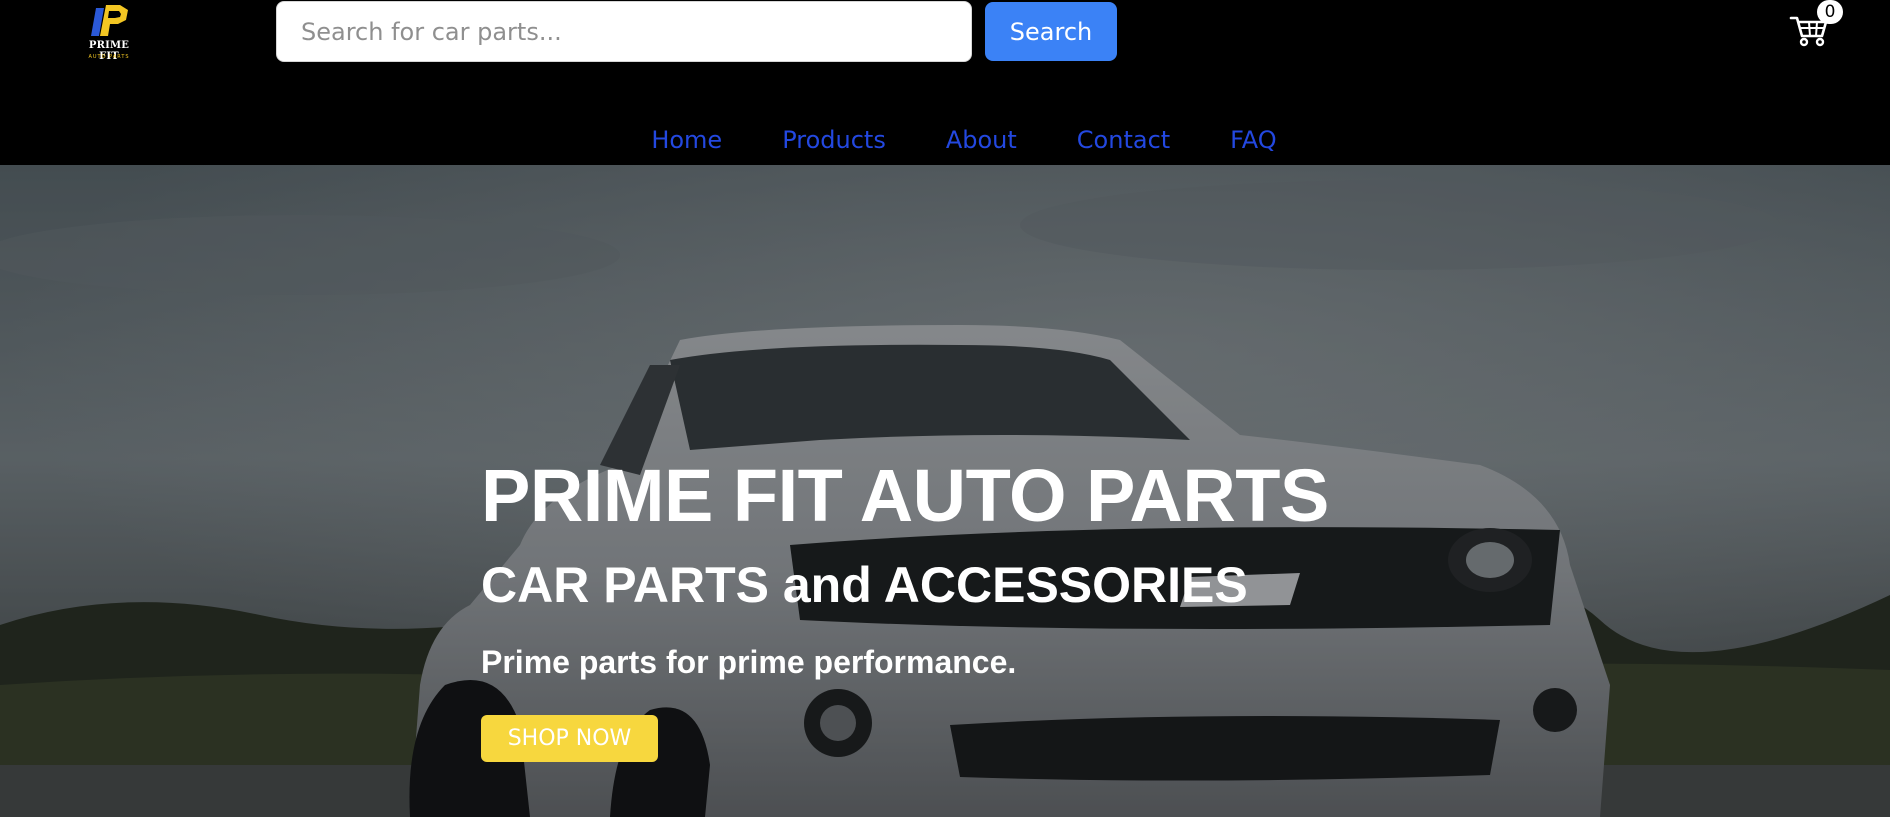 The height and width of the screenshot is (817, 1890). Describe the element at coordinates (864, 585) in the screenshot. I see `hero-subtitle: CAR PARTS and ACCESSORIES` at that location.